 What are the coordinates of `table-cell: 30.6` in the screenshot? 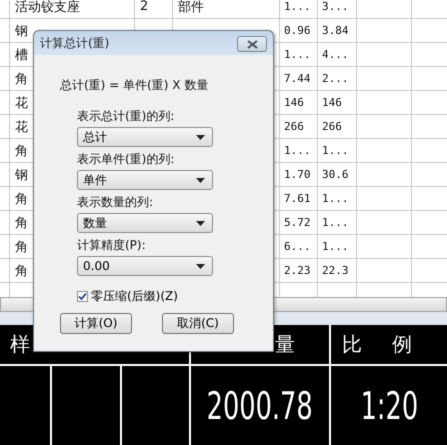 It's located at (335, 174).